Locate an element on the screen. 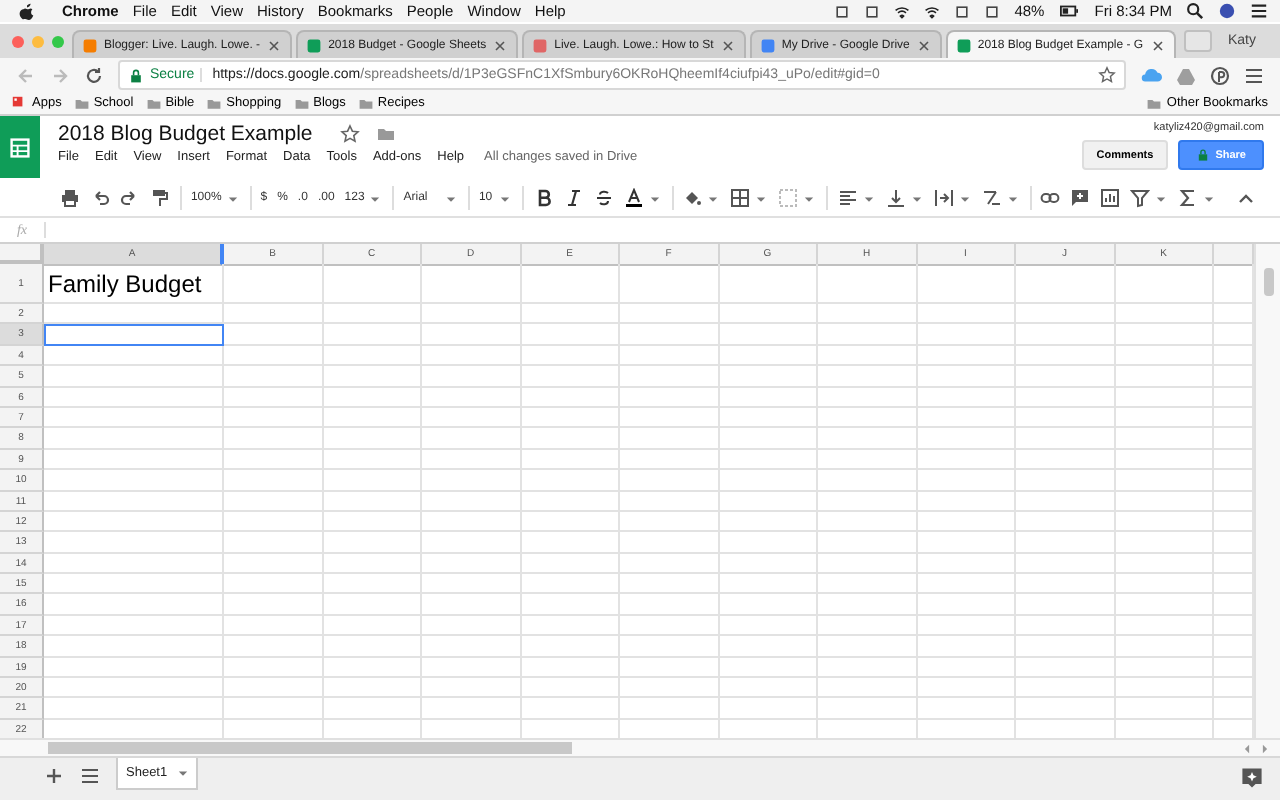  print-icon is located at coordinates (70, 198).